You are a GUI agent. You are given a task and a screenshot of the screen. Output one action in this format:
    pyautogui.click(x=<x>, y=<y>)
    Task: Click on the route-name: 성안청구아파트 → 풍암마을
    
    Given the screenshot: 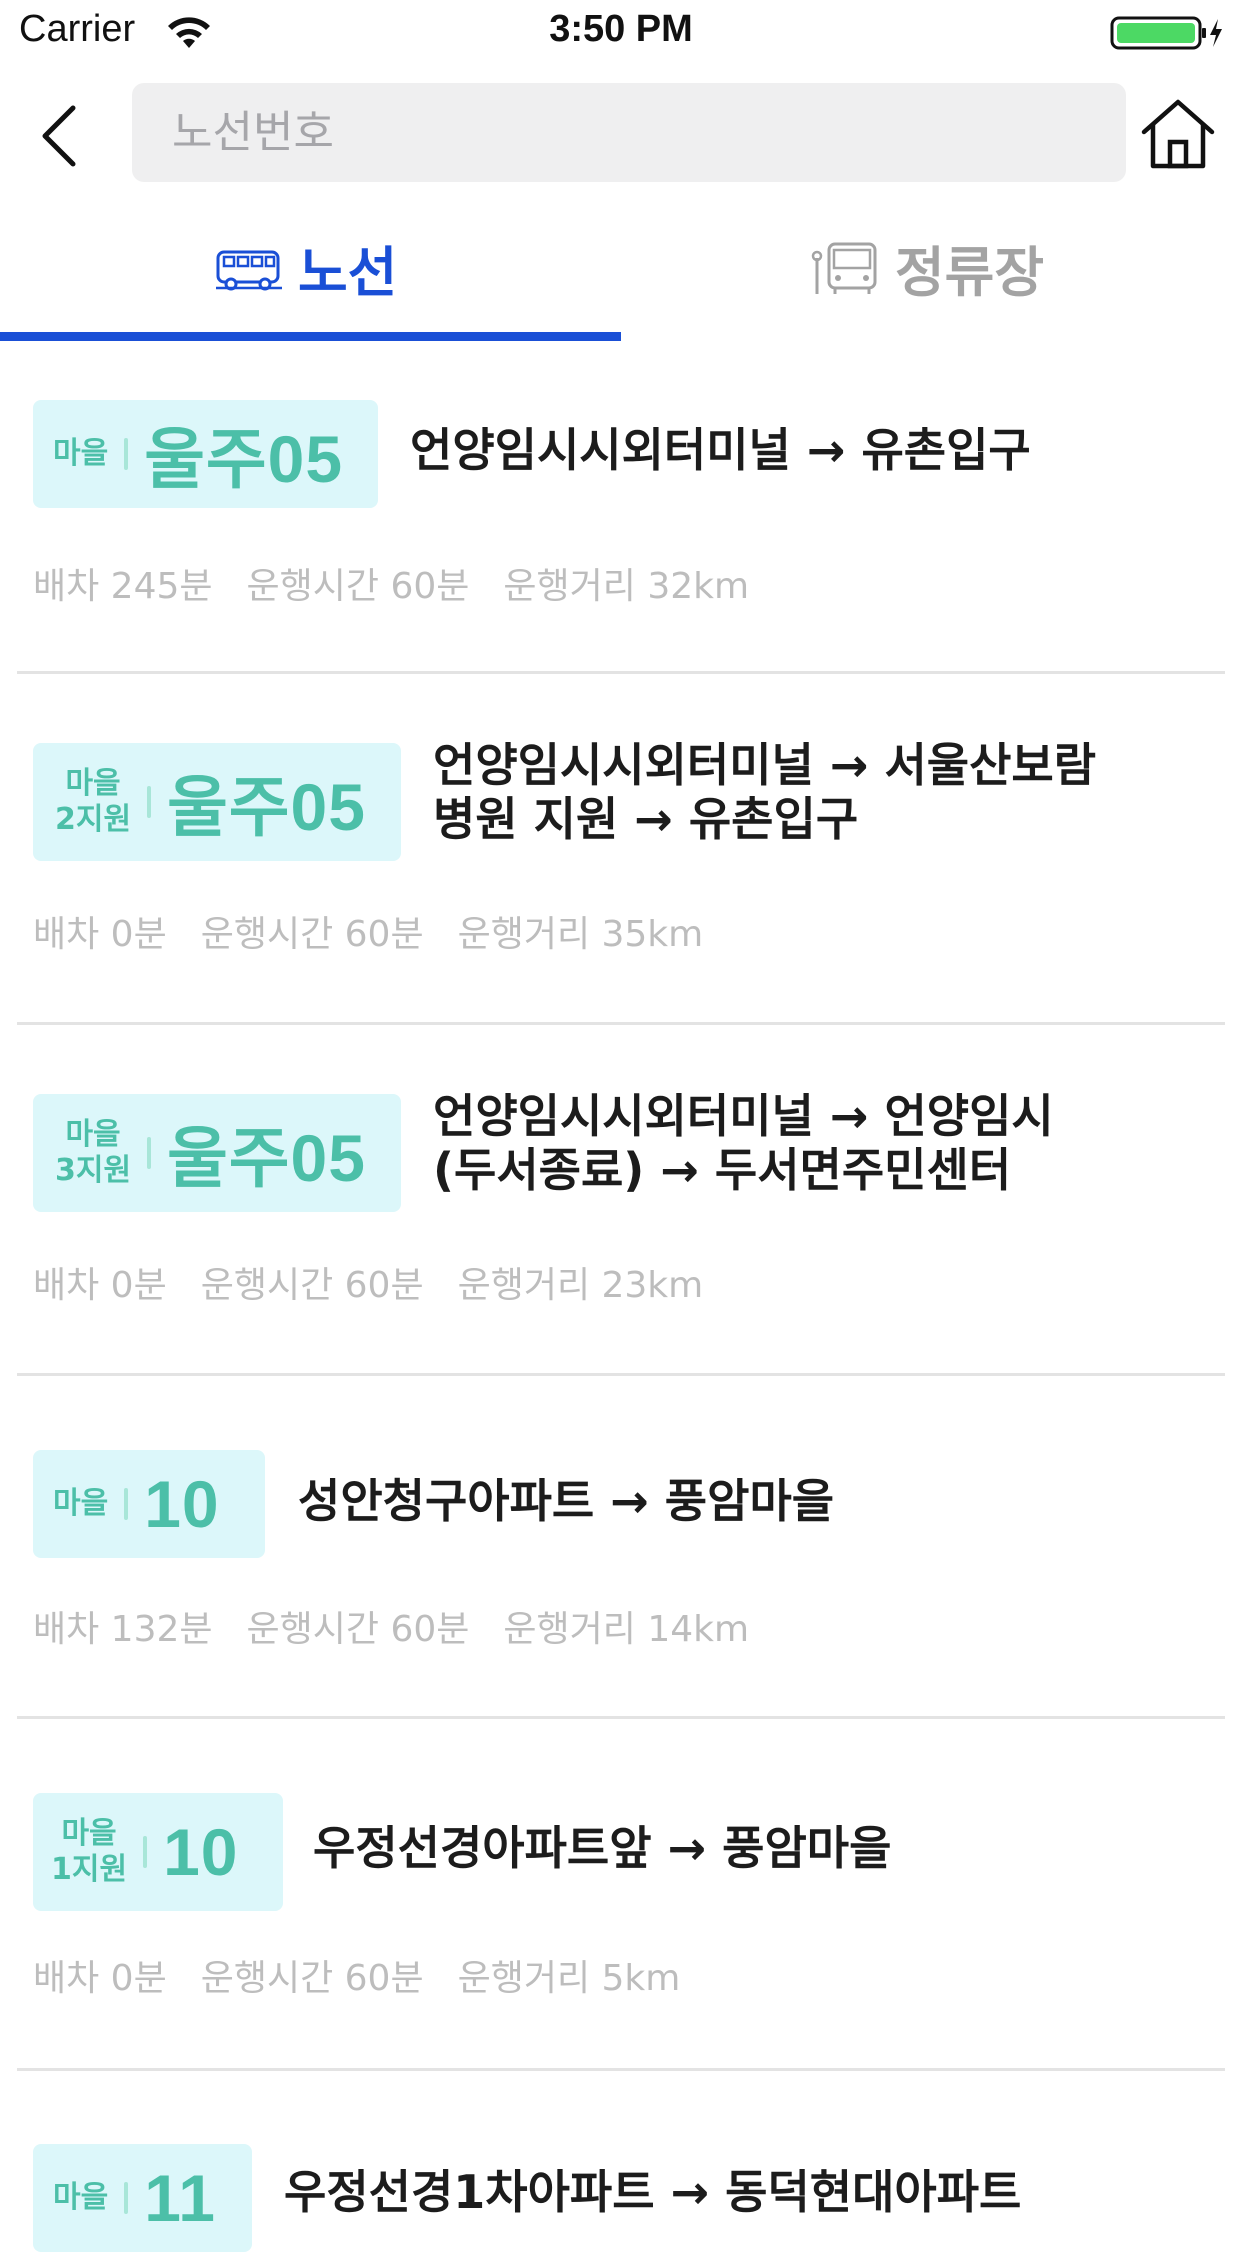 What is the action you would take?
    pyautogui.click(x=566, y=1501)
    